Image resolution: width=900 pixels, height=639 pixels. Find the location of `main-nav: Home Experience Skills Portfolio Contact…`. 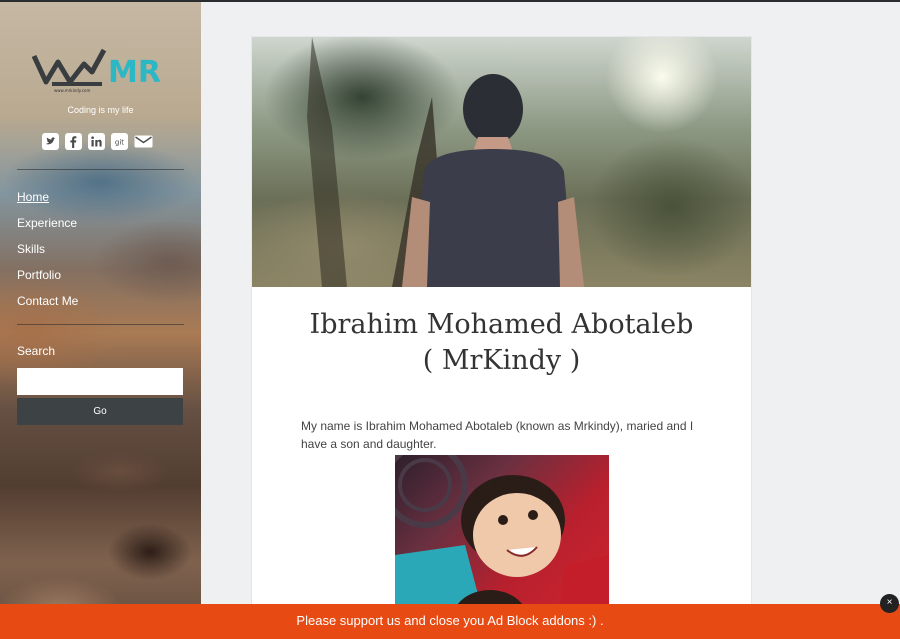

main-nav: Home Experience Skills Portfolio Contact… is located at coordinates (47, 253).